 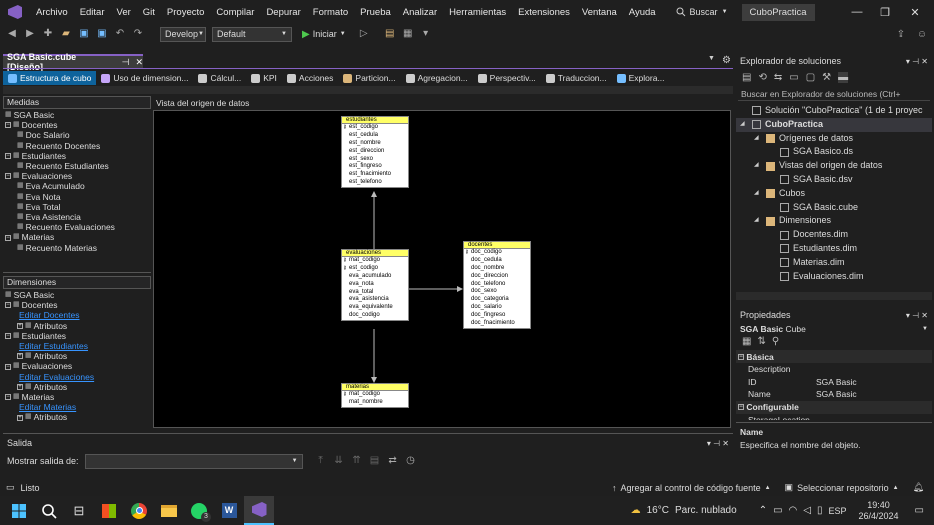 I want to click on whatsapp-icon: 3, so click(x=199, y=510).